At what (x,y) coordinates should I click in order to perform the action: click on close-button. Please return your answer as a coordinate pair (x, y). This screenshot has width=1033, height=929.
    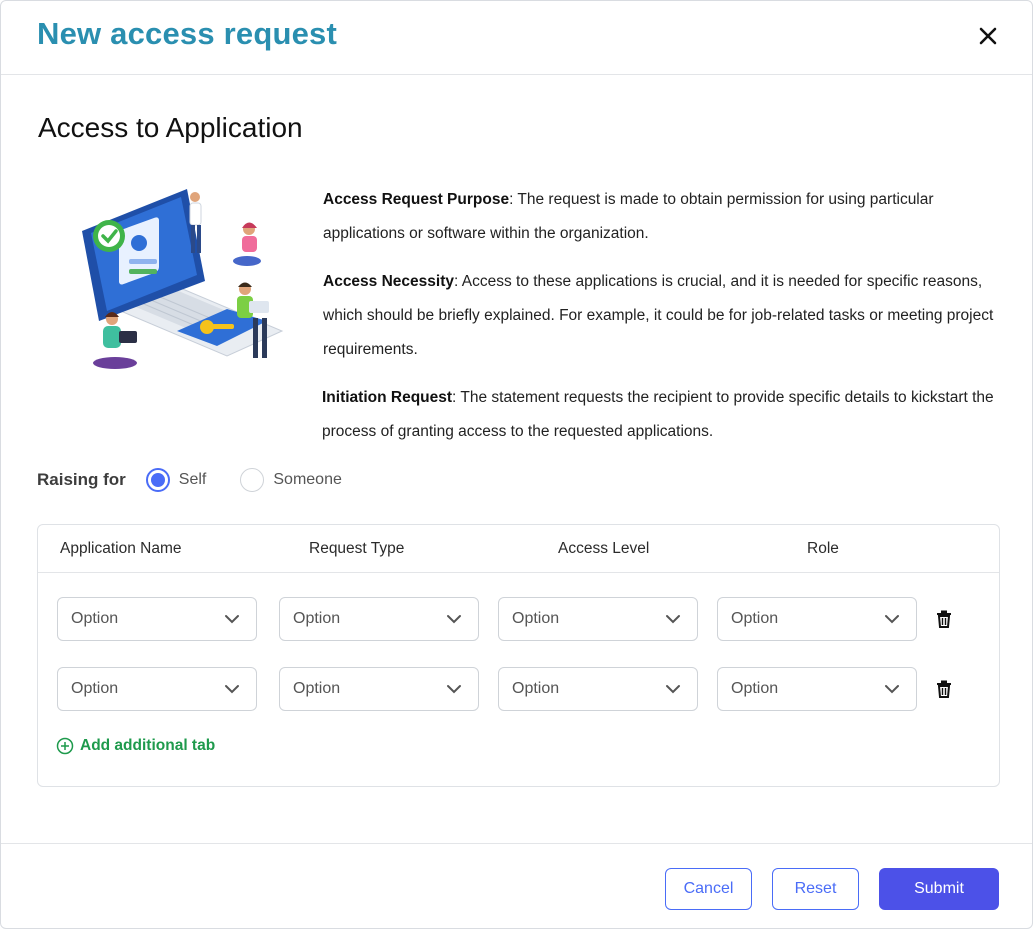
    Looking at the image, I should click on (988, 36).